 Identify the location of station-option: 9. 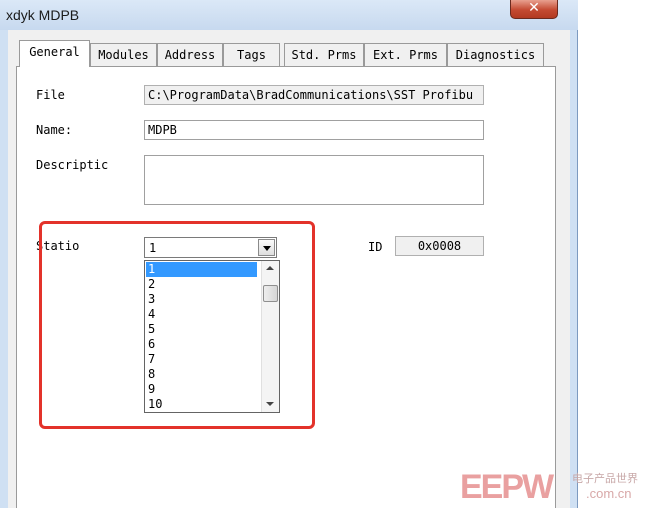
(201, 389).